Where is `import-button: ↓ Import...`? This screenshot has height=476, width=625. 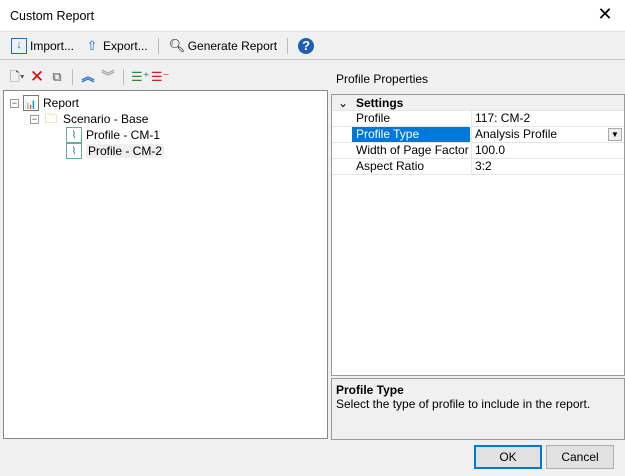 import-button: ↓ Import... is located at coordinates (42, 46).